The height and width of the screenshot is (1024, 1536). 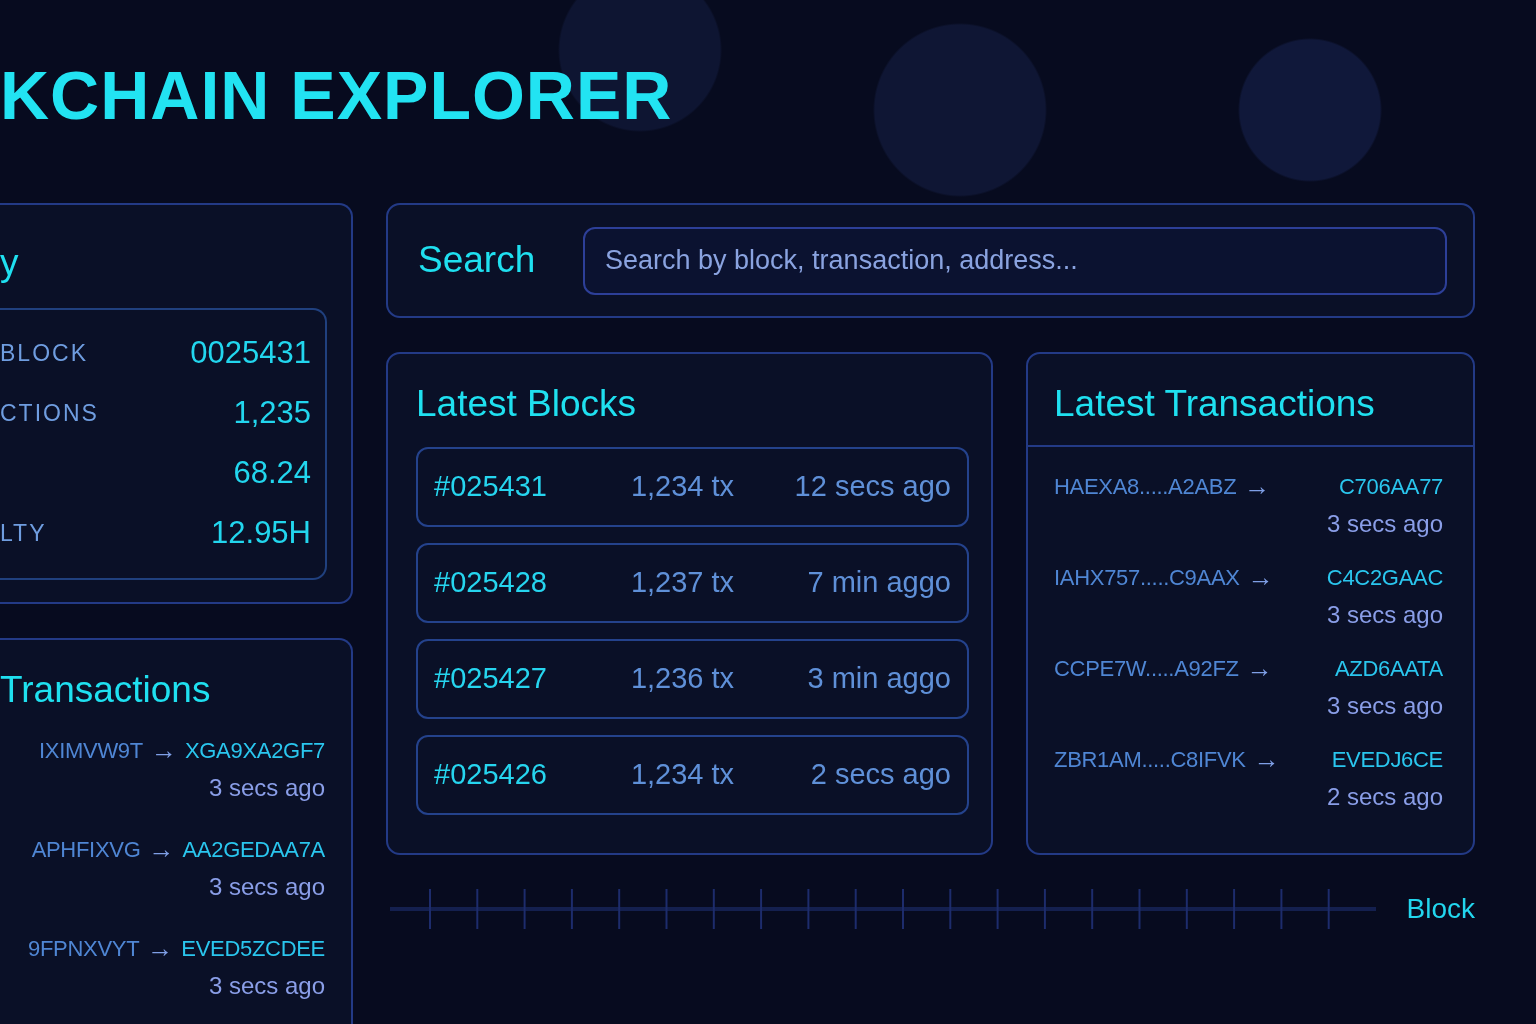 I want to click on transaction-from: HAEXA8.....A2ABZ, so click(x=1145, y=486).